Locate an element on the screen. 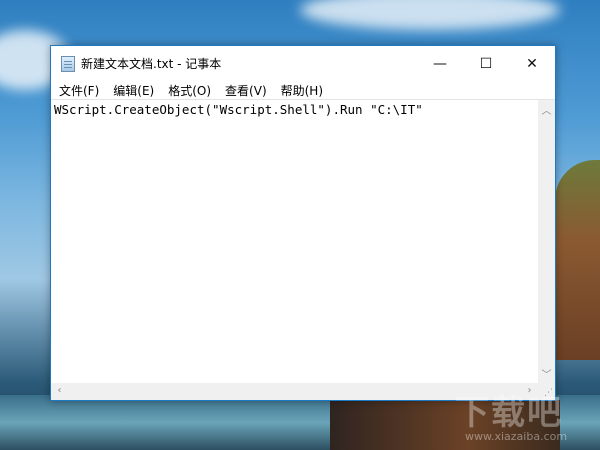 The height and width of the screenshot is (450, 600). close-button: ✕ is located at coordinates (532, 63).